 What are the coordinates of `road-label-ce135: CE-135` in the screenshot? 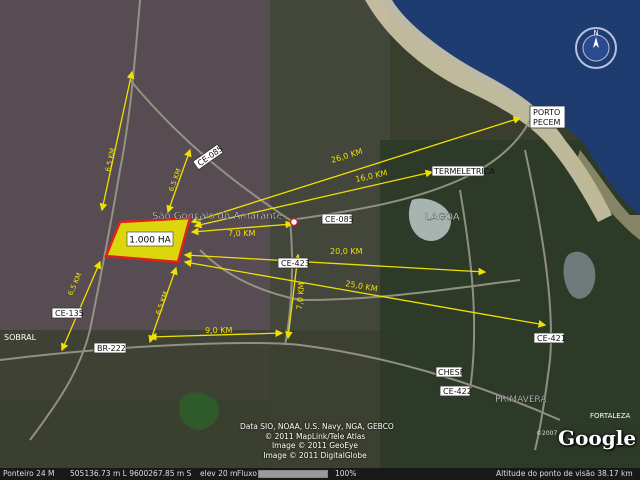 It's located at (67, 313).